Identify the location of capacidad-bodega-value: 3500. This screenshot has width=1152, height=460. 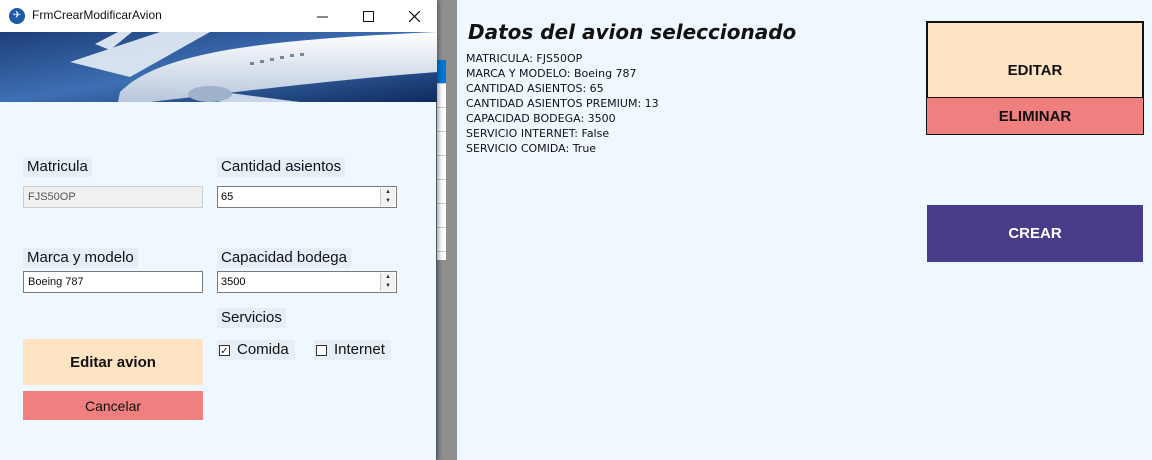
(233, 282).